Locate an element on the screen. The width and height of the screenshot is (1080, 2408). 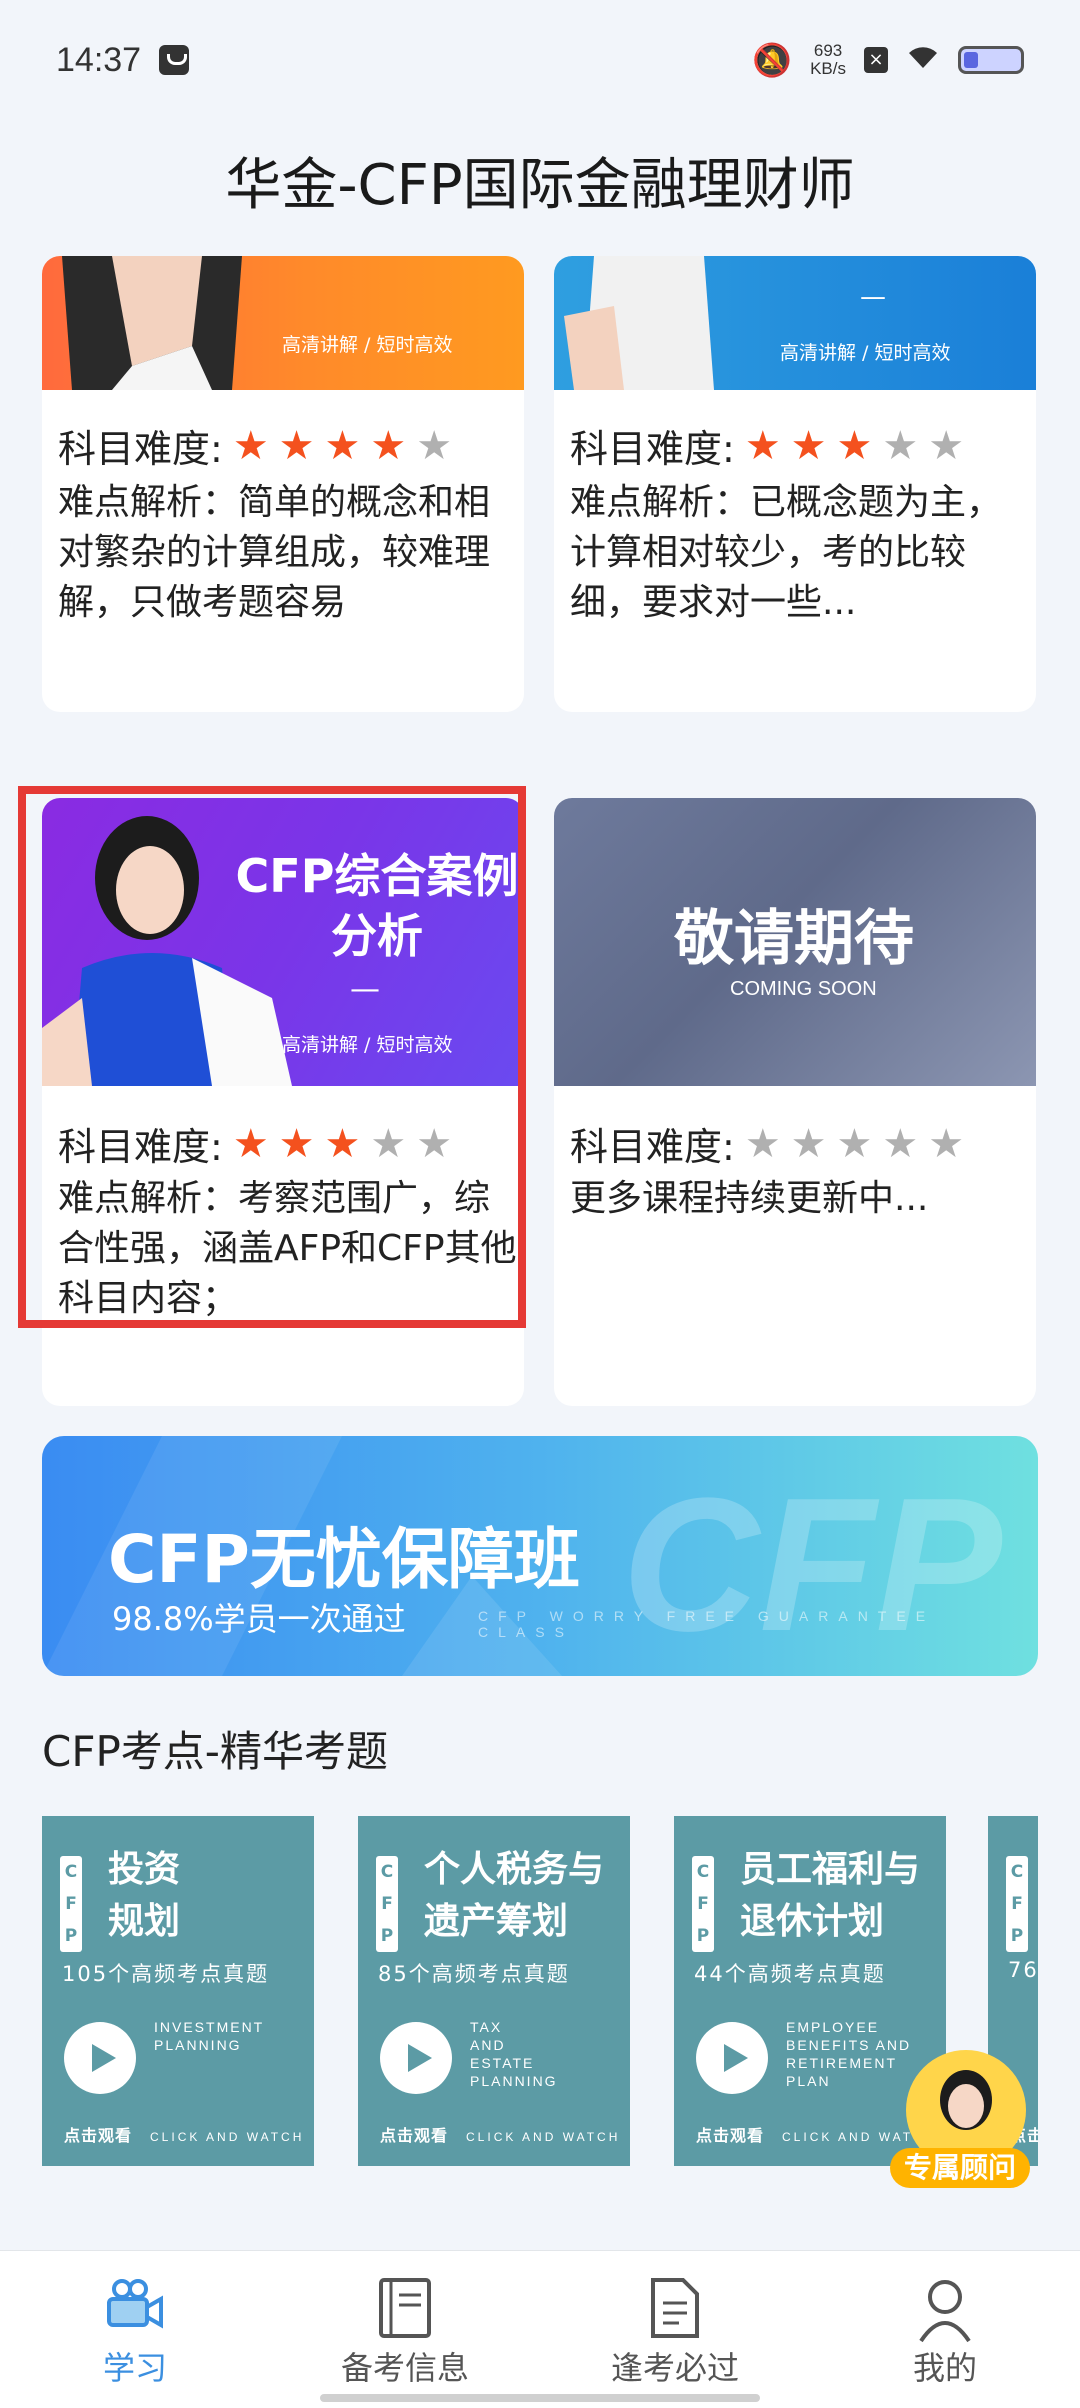
nav-item-profile: 我的 is located at coordinates (945, 2329).